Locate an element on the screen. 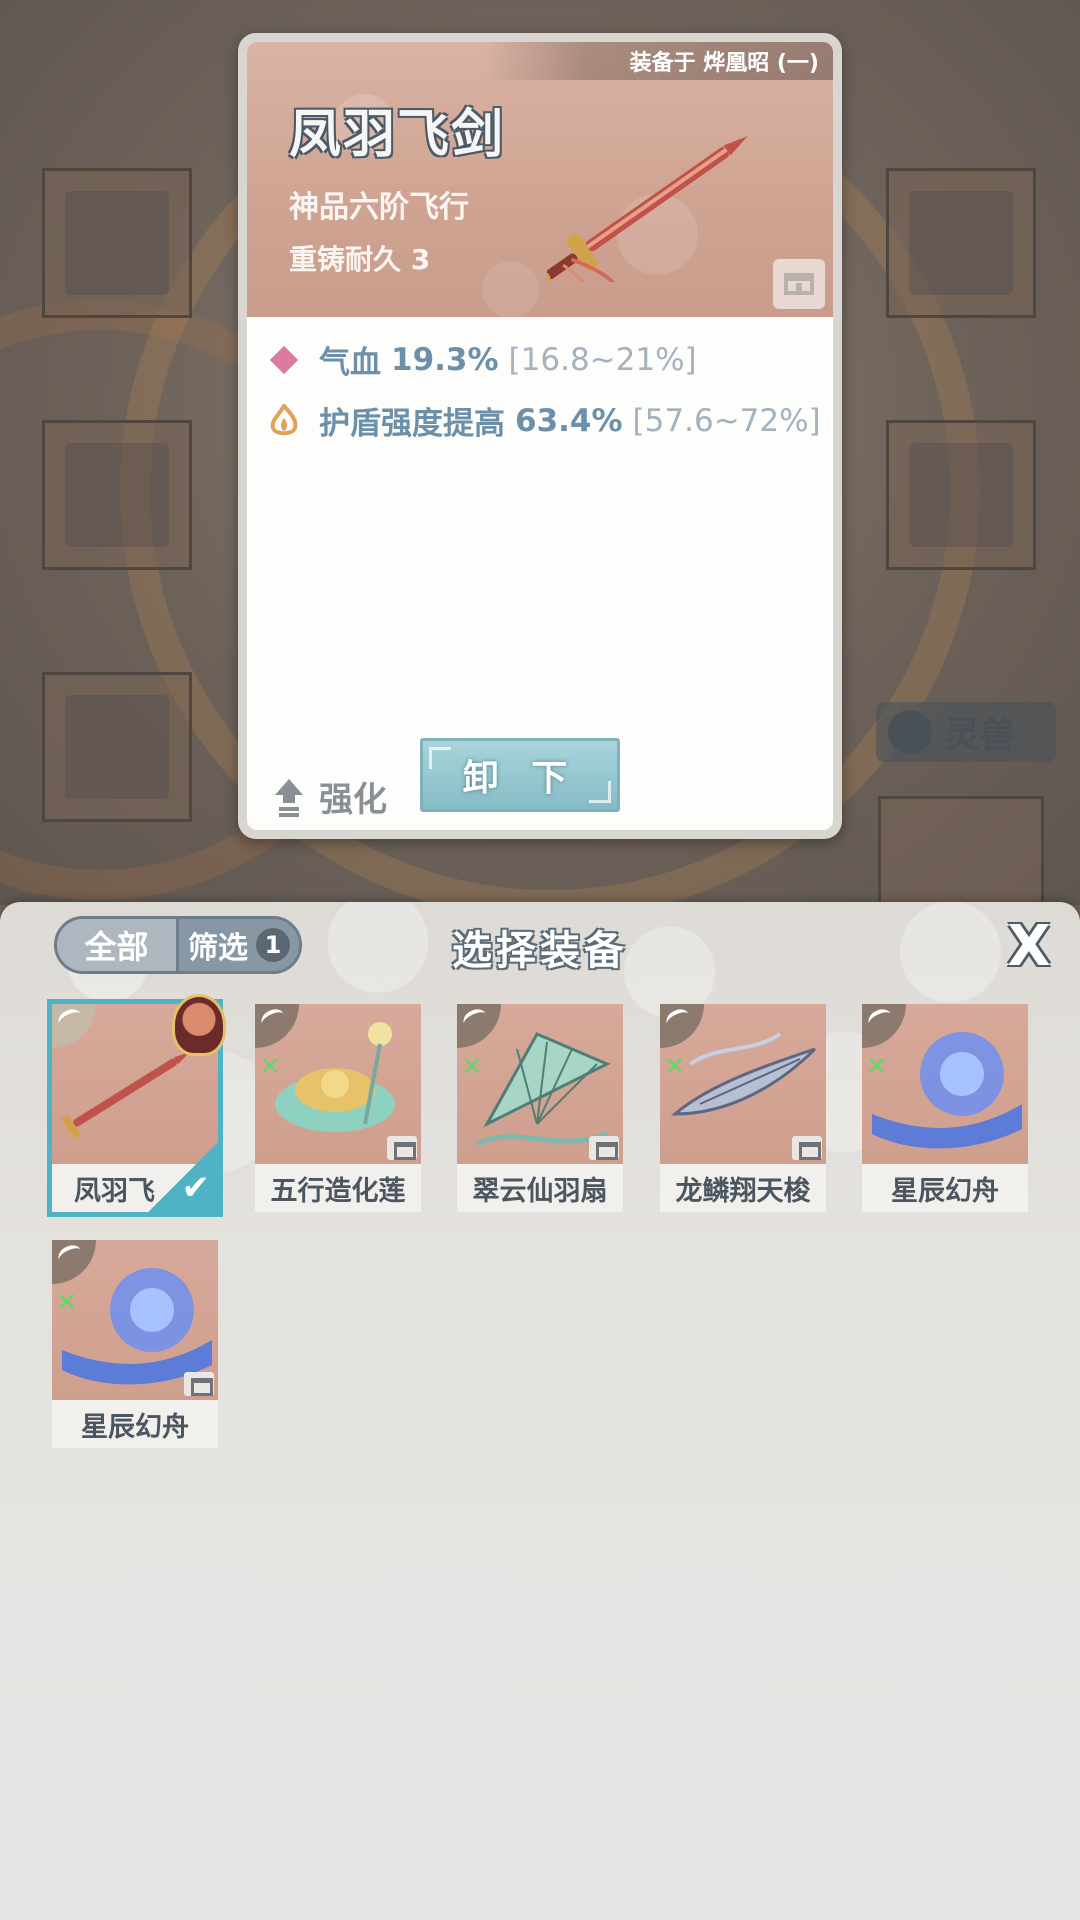  stat-range: [16.8~21%] is located at coordinates (602, 359).